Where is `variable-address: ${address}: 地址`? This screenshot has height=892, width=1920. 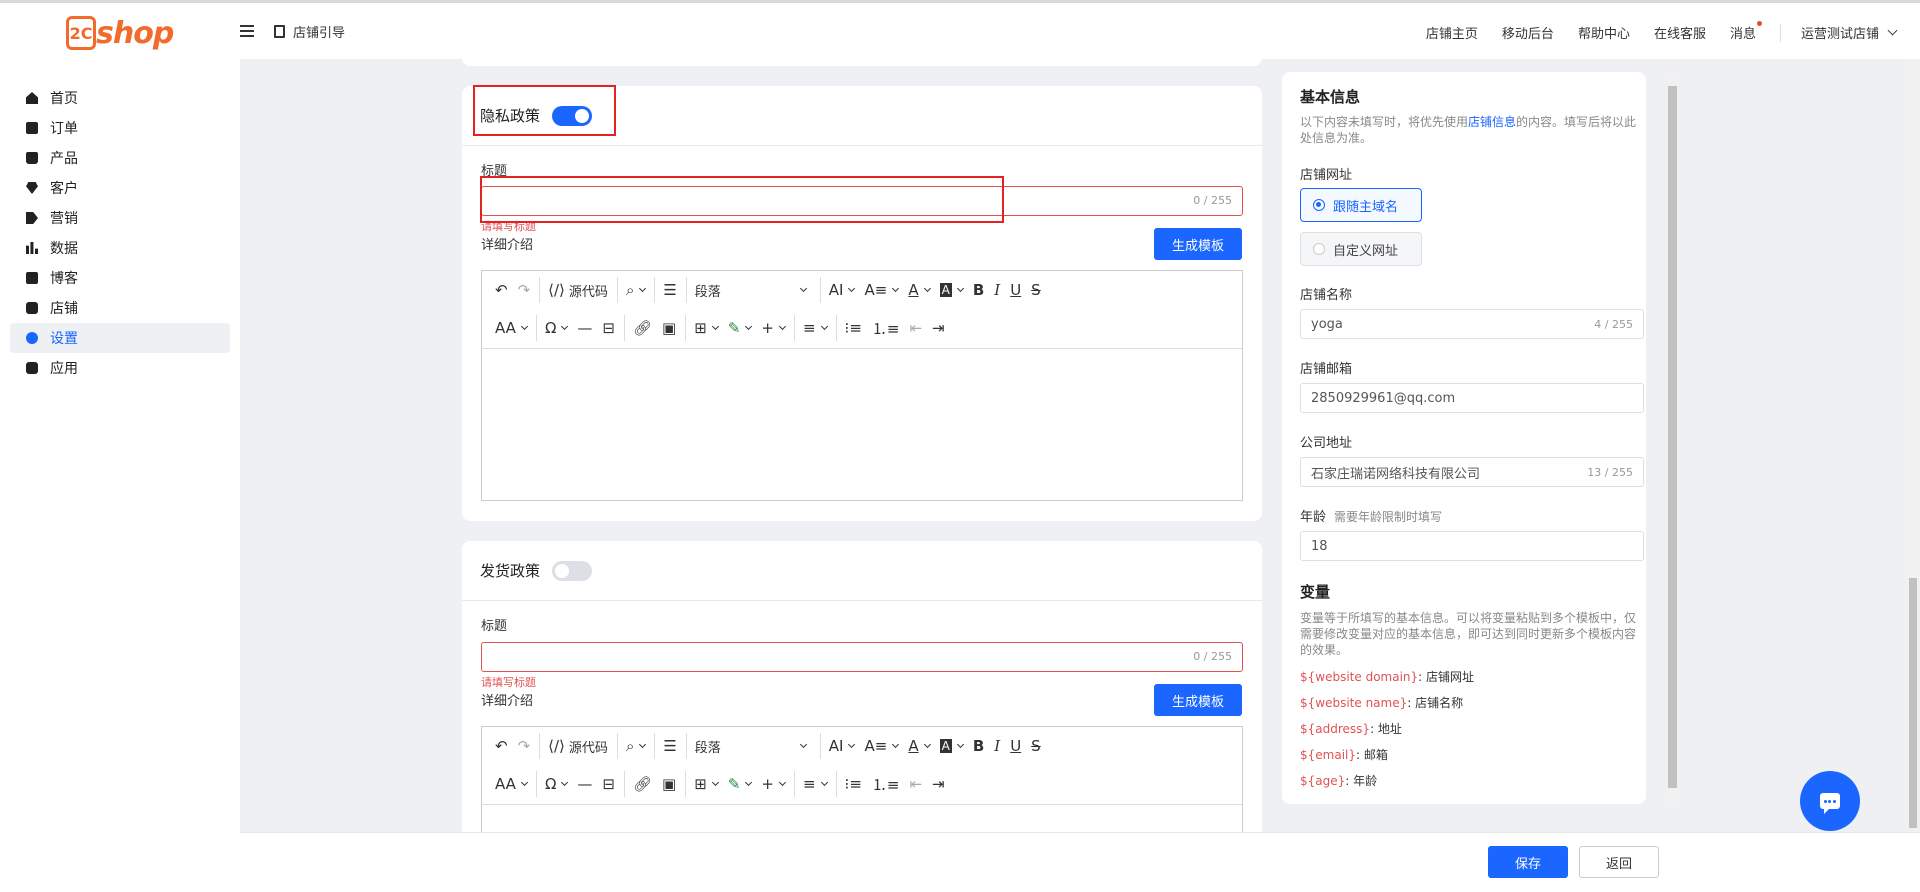 variable-address: ${address}: 地址 is located at coordinates (1351, 728).